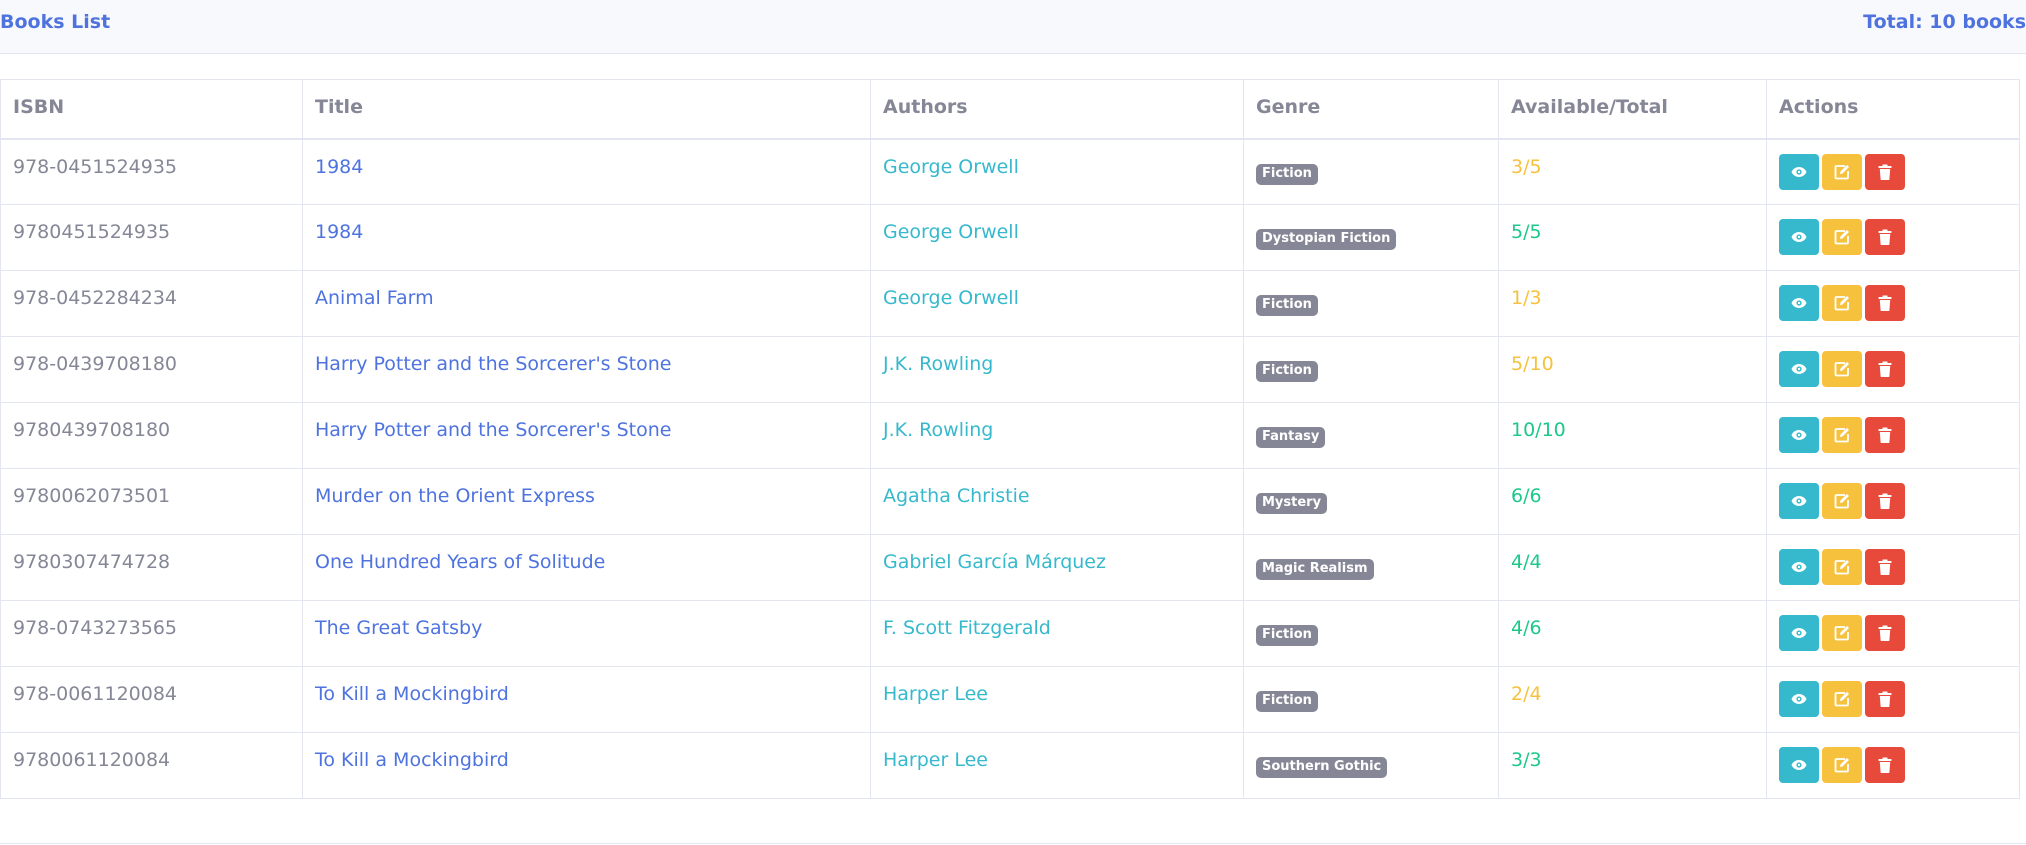 The image size is (2026, 845). I want to click on availability-cell: 3/3, so click(1632, 765).